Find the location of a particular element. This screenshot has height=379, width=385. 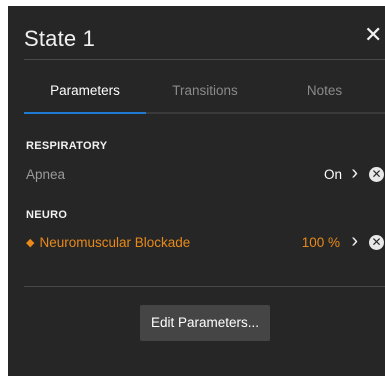

tab-notes-underline is located at coordinates (324, 113).